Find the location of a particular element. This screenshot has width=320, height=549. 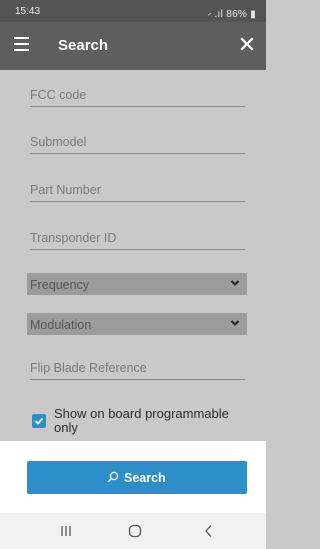

transponder-id-field: Transponder ID is located at coordinates (137, 238).